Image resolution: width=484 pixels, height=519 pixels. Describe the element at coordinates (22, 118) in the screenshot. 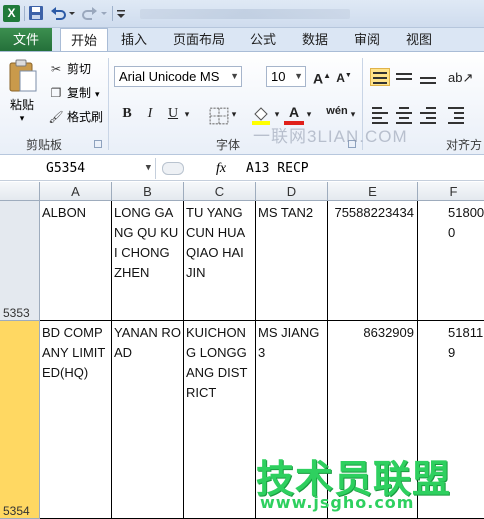

I see `paste-dropdown-icon: ▾` at that location.